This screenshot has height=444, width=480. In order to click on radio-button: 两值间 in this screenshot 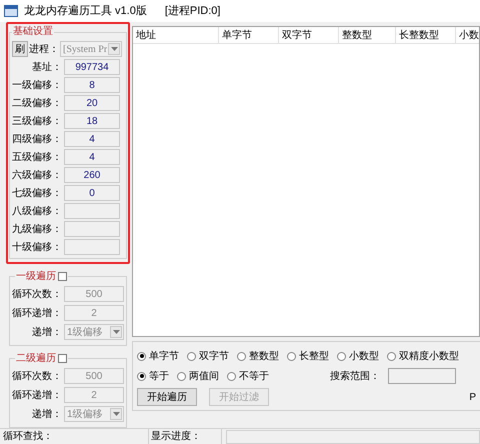, I will do `click(198, 376)`.